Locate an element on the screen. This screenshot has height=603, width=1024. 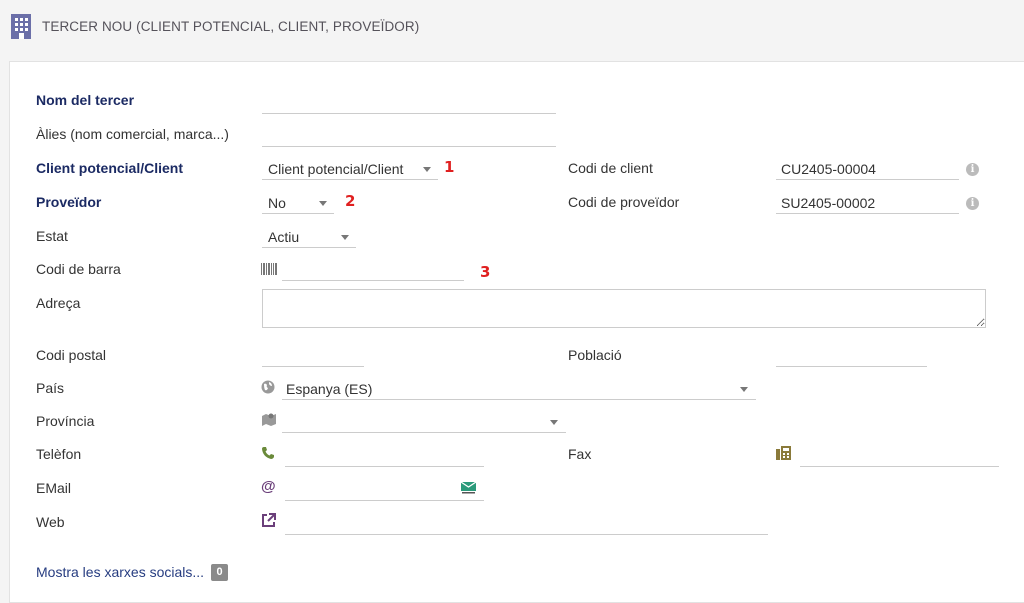
supplier-value: No is located at coordinates (277, 203).